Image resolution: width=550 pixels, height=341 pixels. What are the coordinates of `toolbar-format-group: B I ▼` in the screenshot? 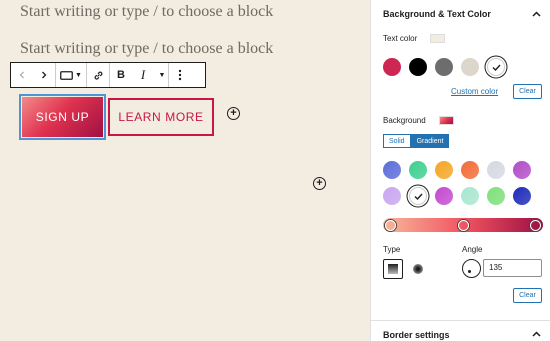 It's located at (139, 75).